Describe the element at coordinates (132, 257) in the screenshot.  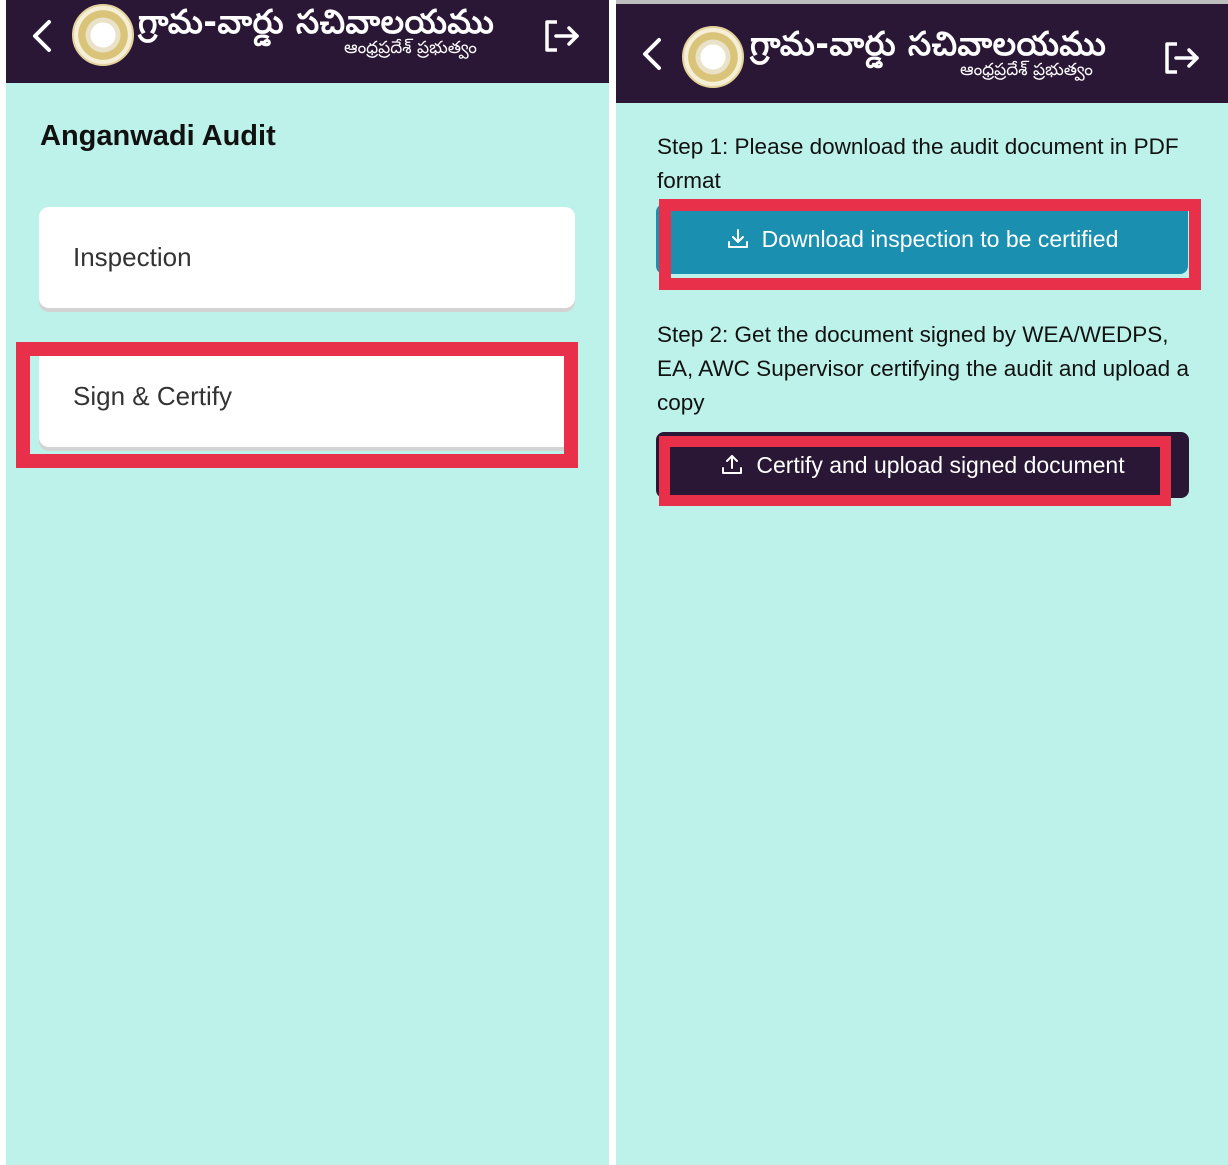
I see `inspection-option-label: Inspection` at that location.